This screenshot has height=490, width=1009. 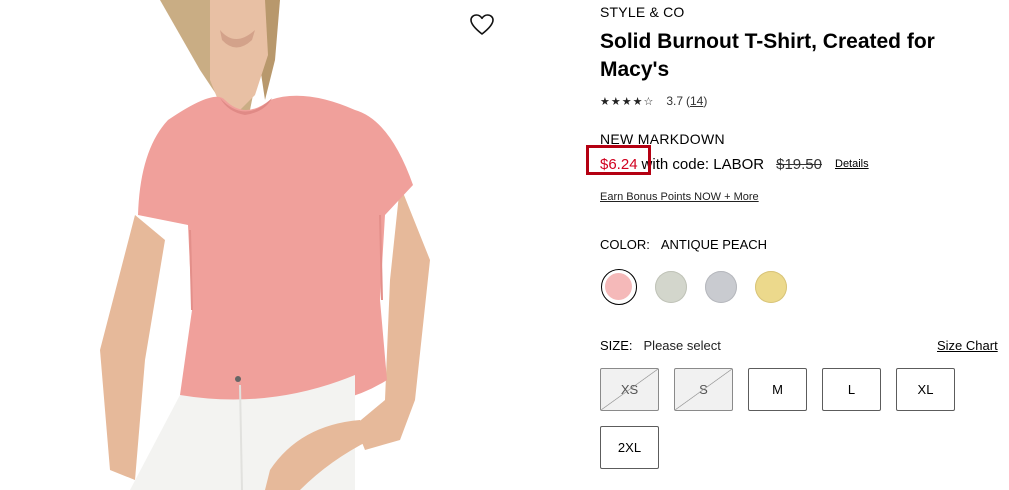 What do you see at coordinates (616, 345) in the screenshot?
I see `size-label: SIZE:` at bounding box center [616, 345].